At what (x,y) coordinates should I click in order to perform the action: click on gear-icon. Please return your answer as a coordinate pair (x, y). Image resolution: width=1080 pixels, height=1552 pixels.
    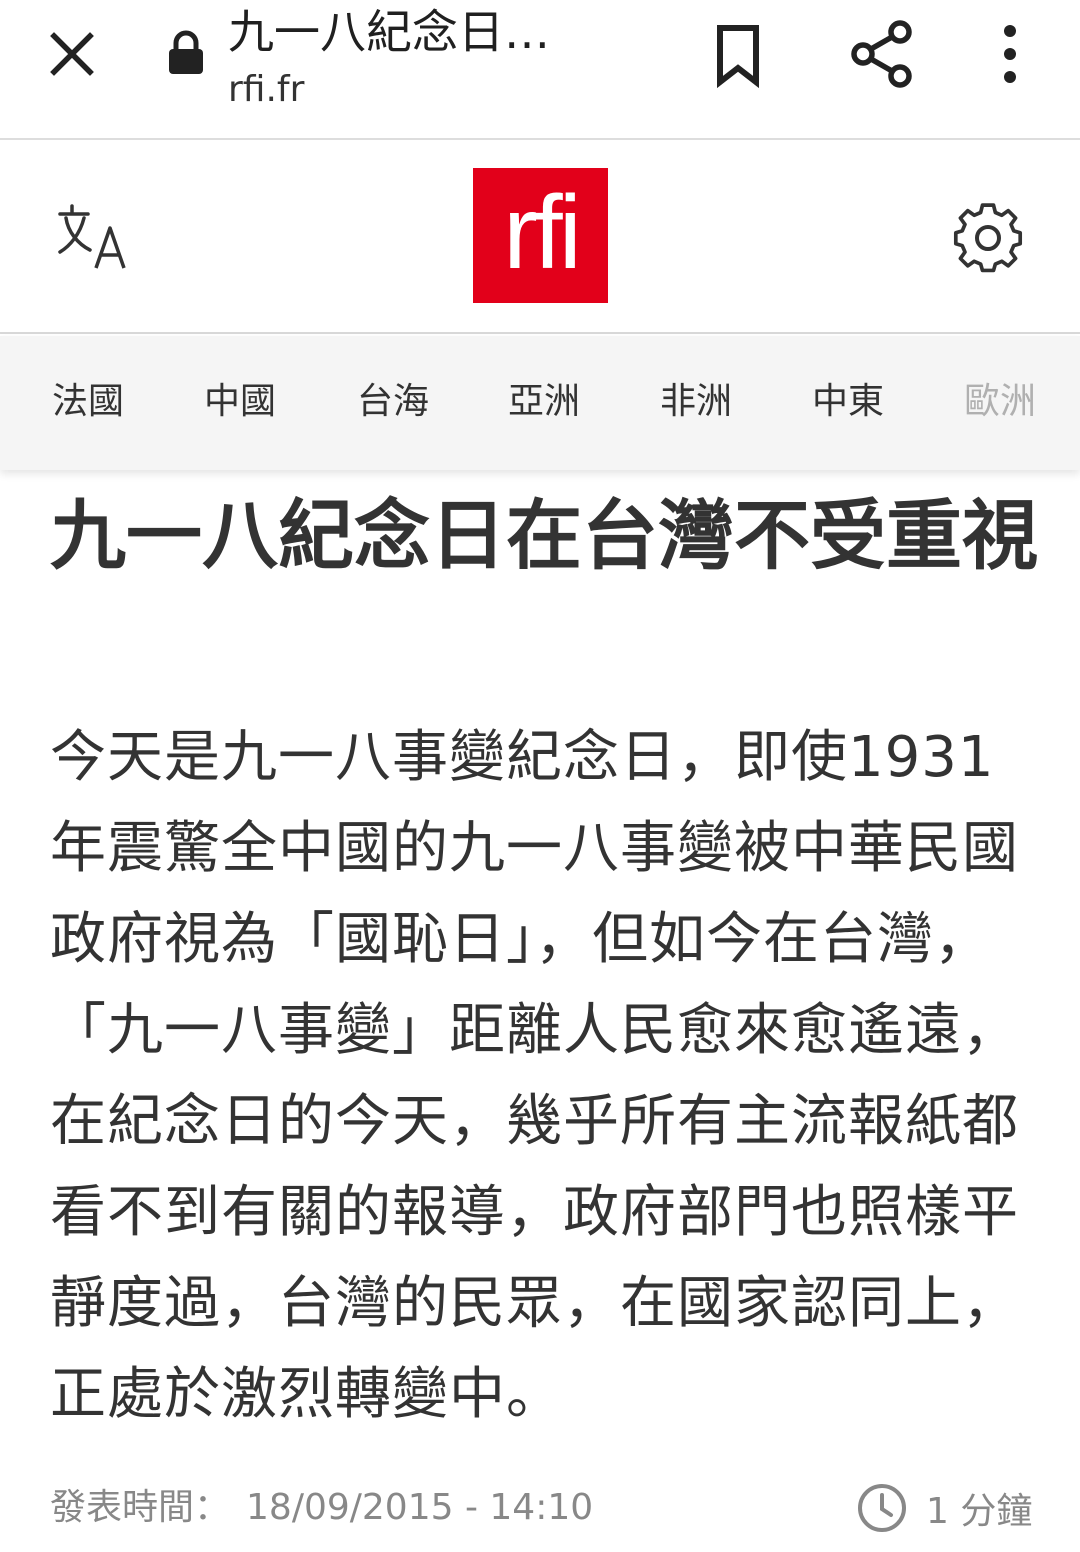
    Looking at the image, I should click on (988, 238).